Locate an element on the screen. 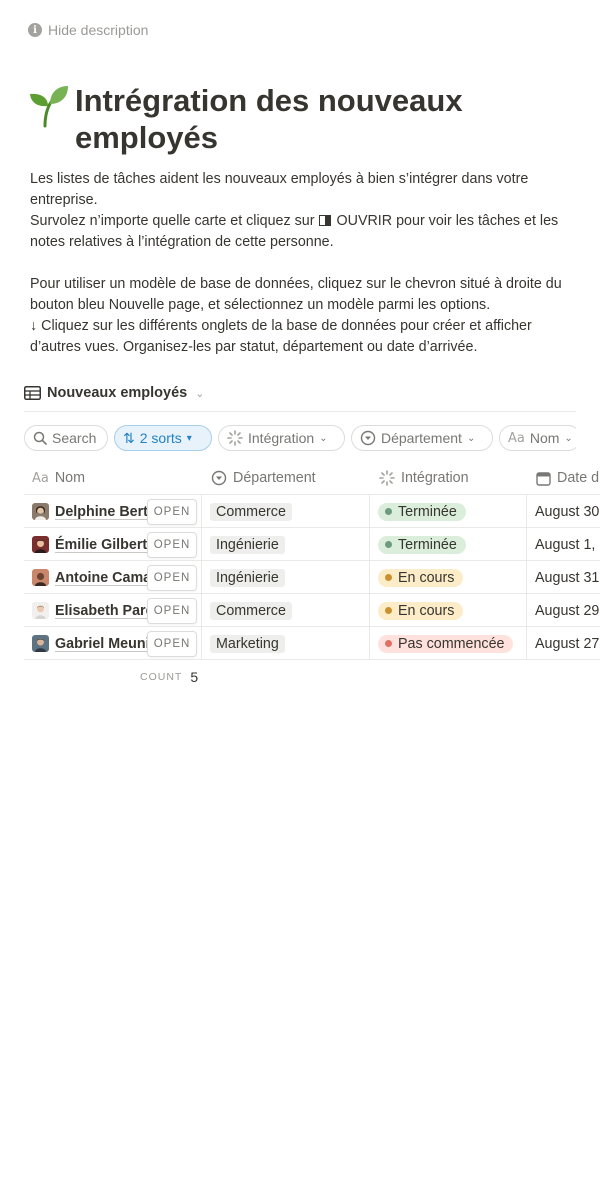 The image size is (600, 1200). employee-name: Elisabeth Pare is located at coordinates (104, 611).